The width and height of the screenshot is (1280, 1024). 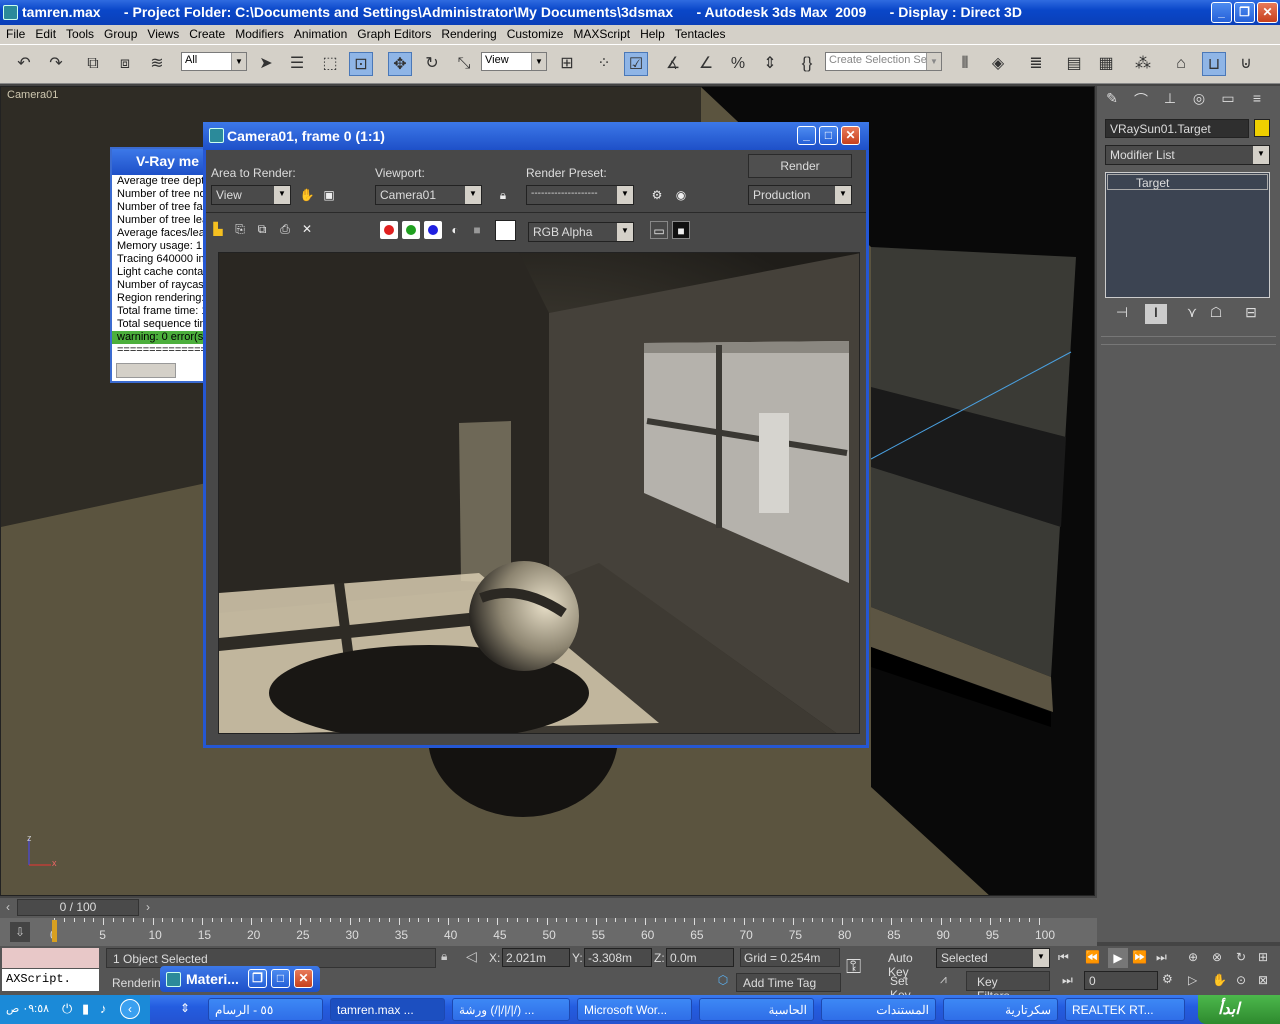 I want to click on goto-end-icon: ⏭, so click(x=1161, y=957).